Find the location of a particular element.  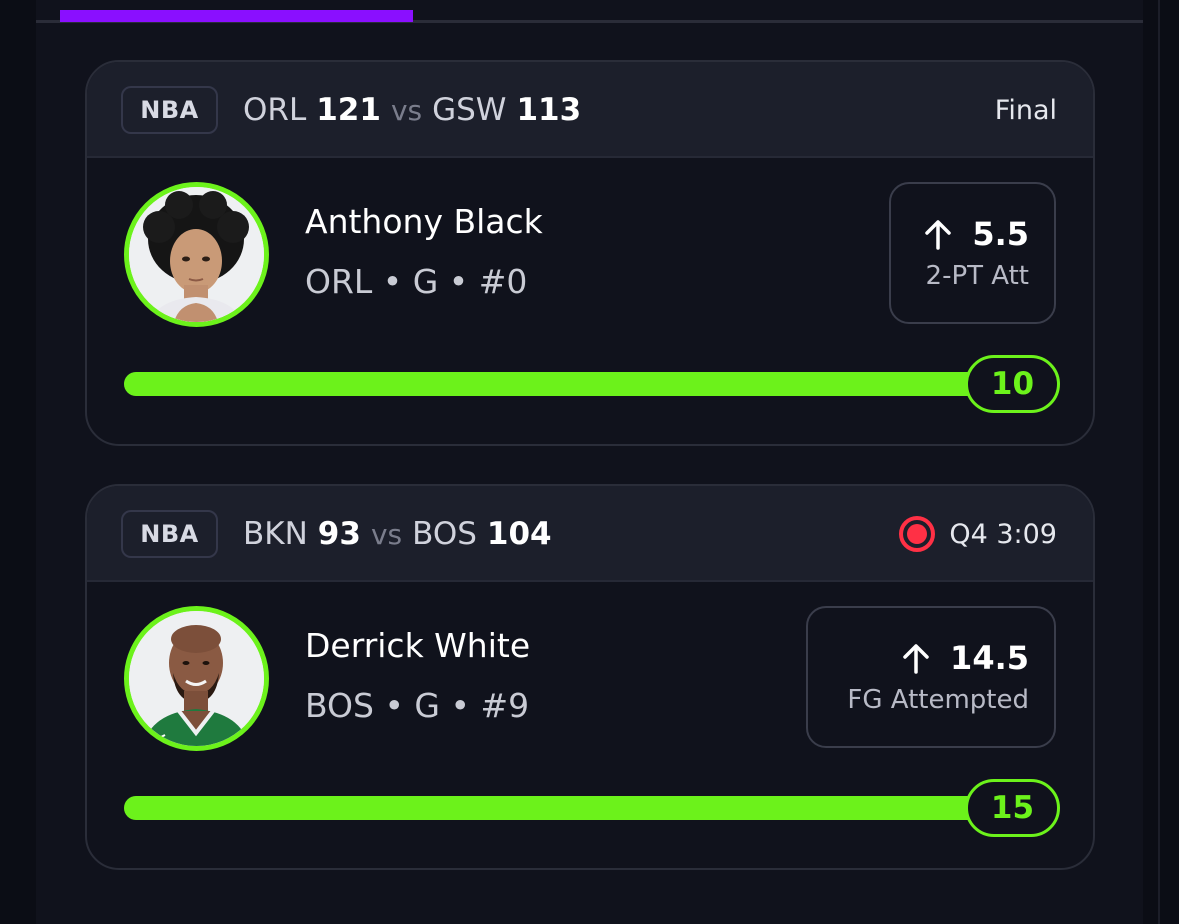

progress-value: 10 is located at coordinates (1012, 384).